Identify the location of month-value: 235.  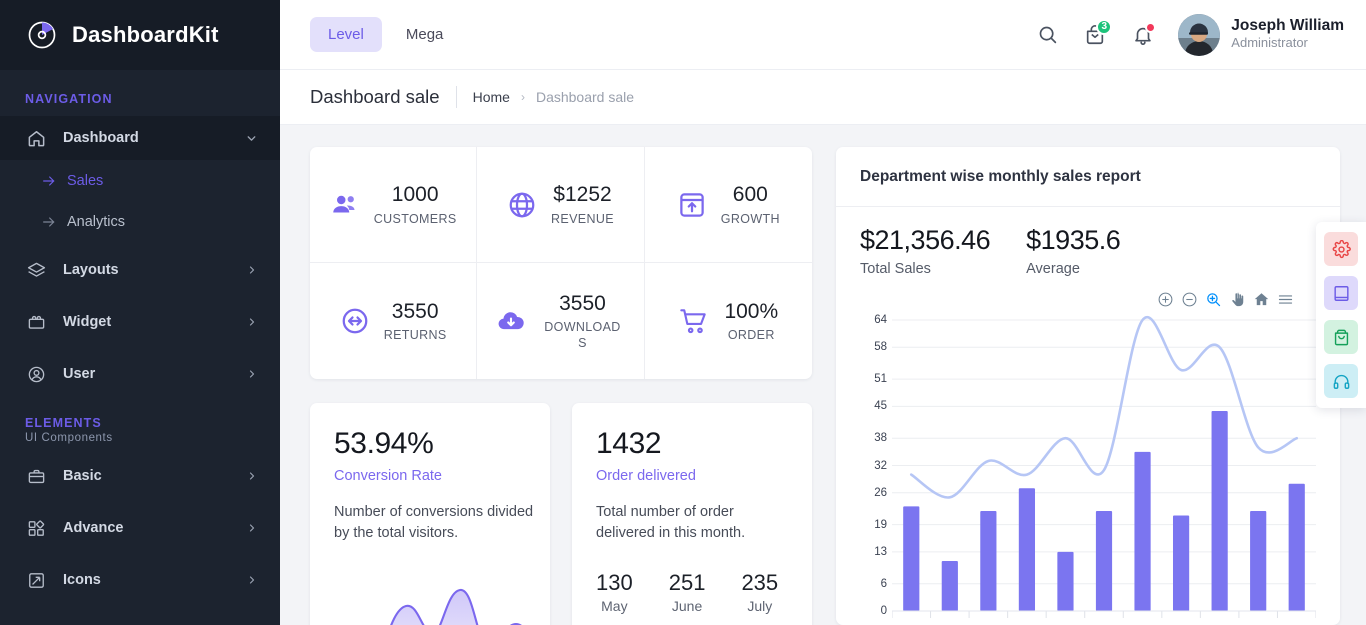
(760, 583).